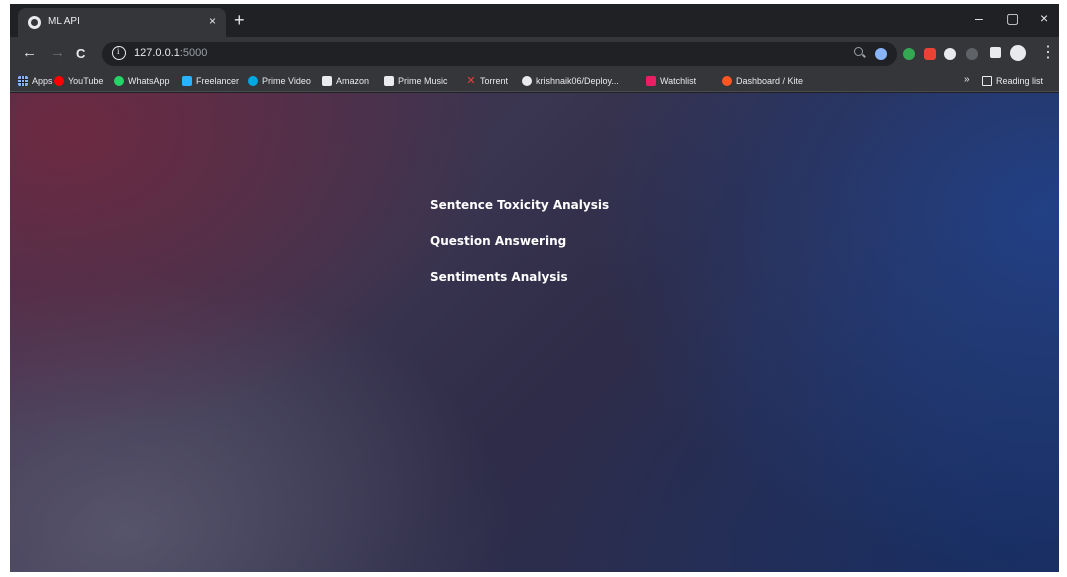 The image size is (1067, 577). Describe the element at coordinates (57, 53) in the screenshot. I see `forward-button: →` at that location.